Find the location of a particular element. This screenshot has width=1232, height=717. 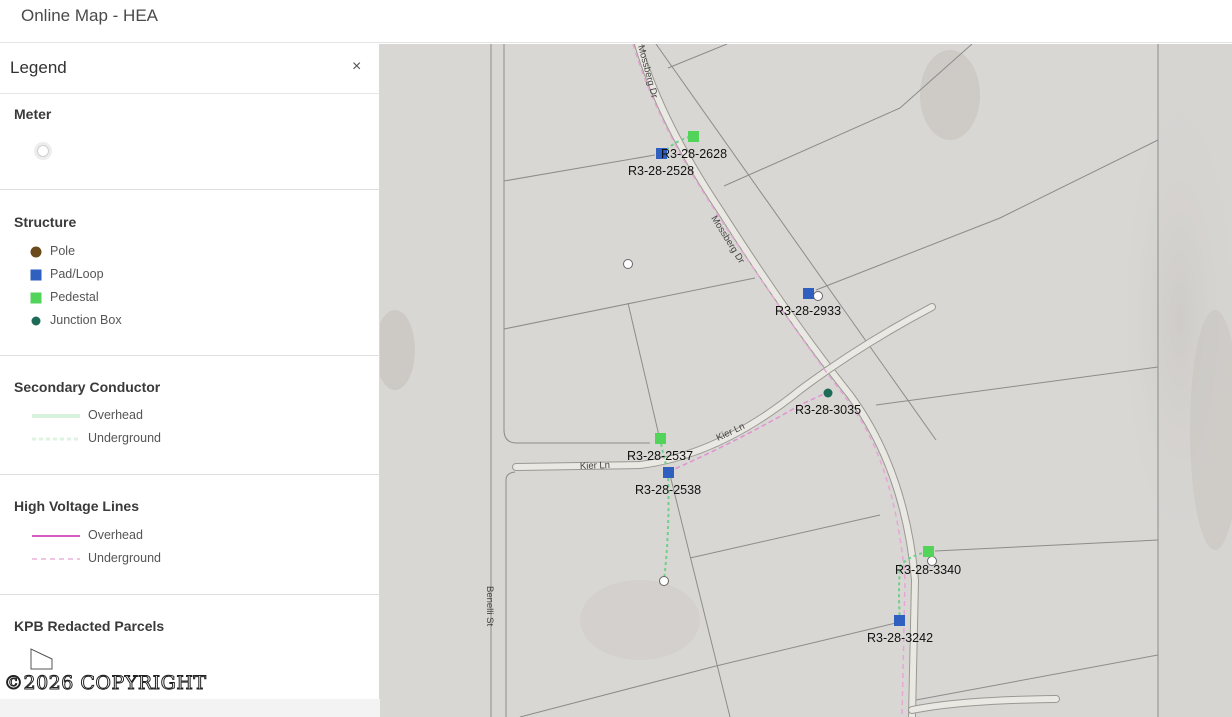

legend-footer-strip is located at coordinates (190, 708).